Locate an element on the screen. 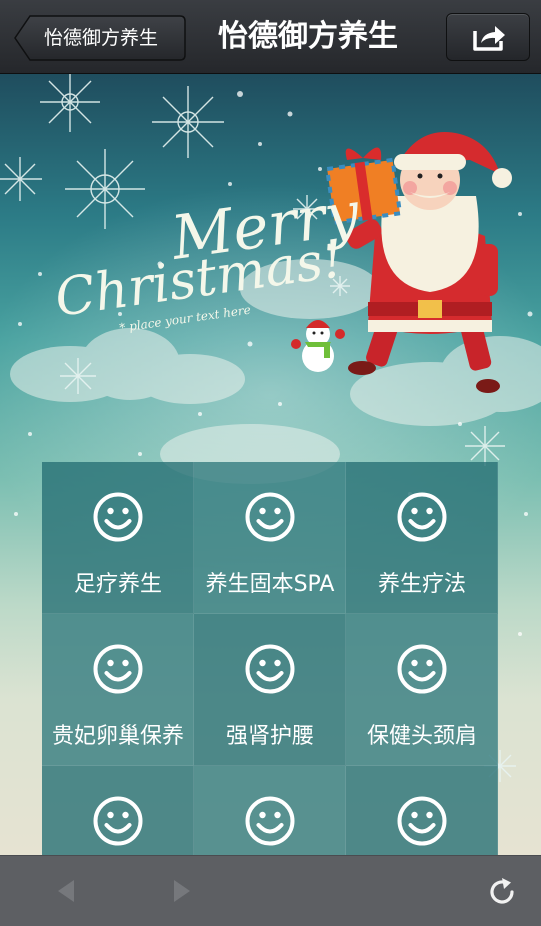  page-title: 怡德御方养生 is located at coordinates (308, 36).